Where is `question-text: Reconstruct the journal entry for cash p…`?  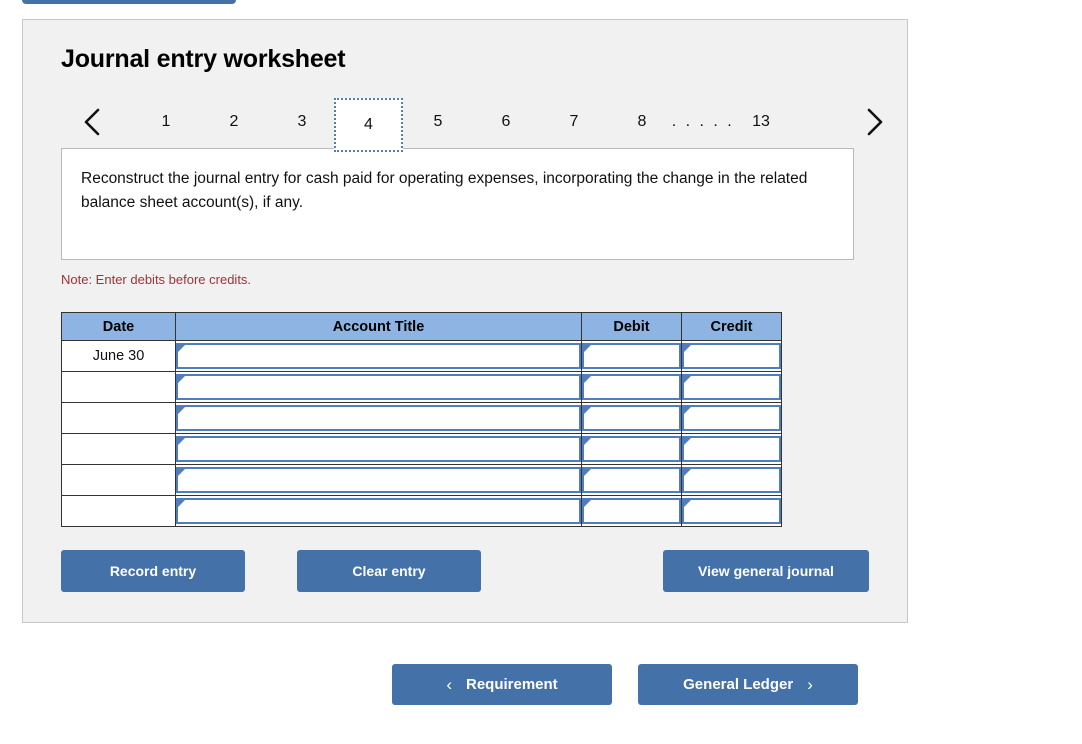
question-text: Reconstruct the journal entry for cash p… is located at coordinates (444, 190).